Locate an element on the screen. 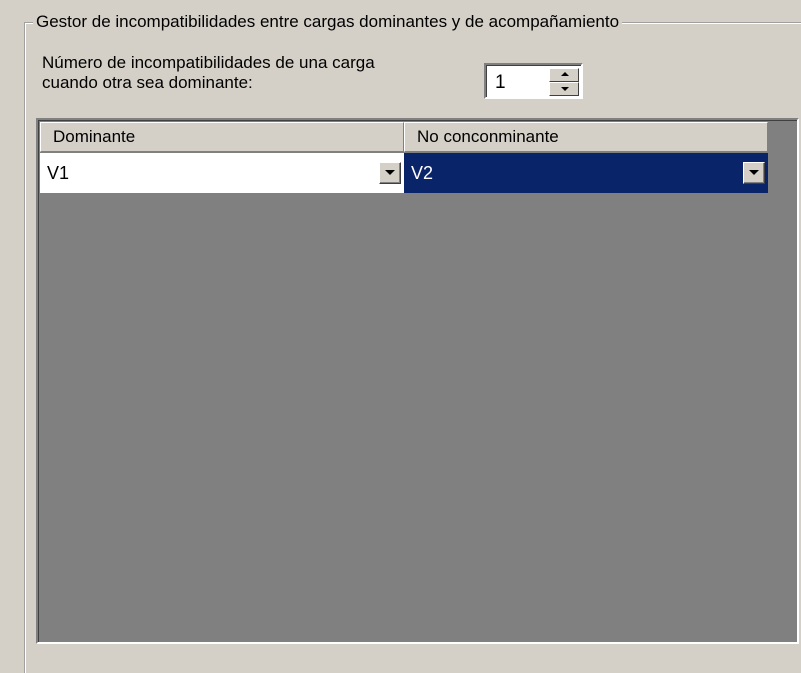 This screenshot has width=801, height=673. cell-dominante-value: V1 is located at coordinates (58, 173).